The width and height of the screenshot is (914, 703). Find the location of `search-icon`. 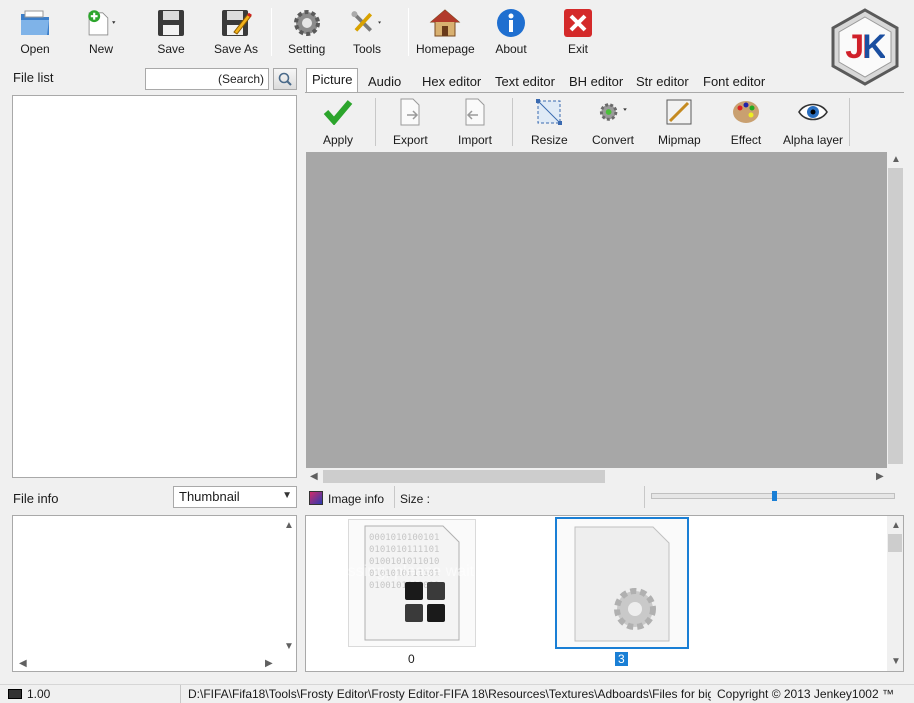

search-icon is located at coordinates (285, 79).